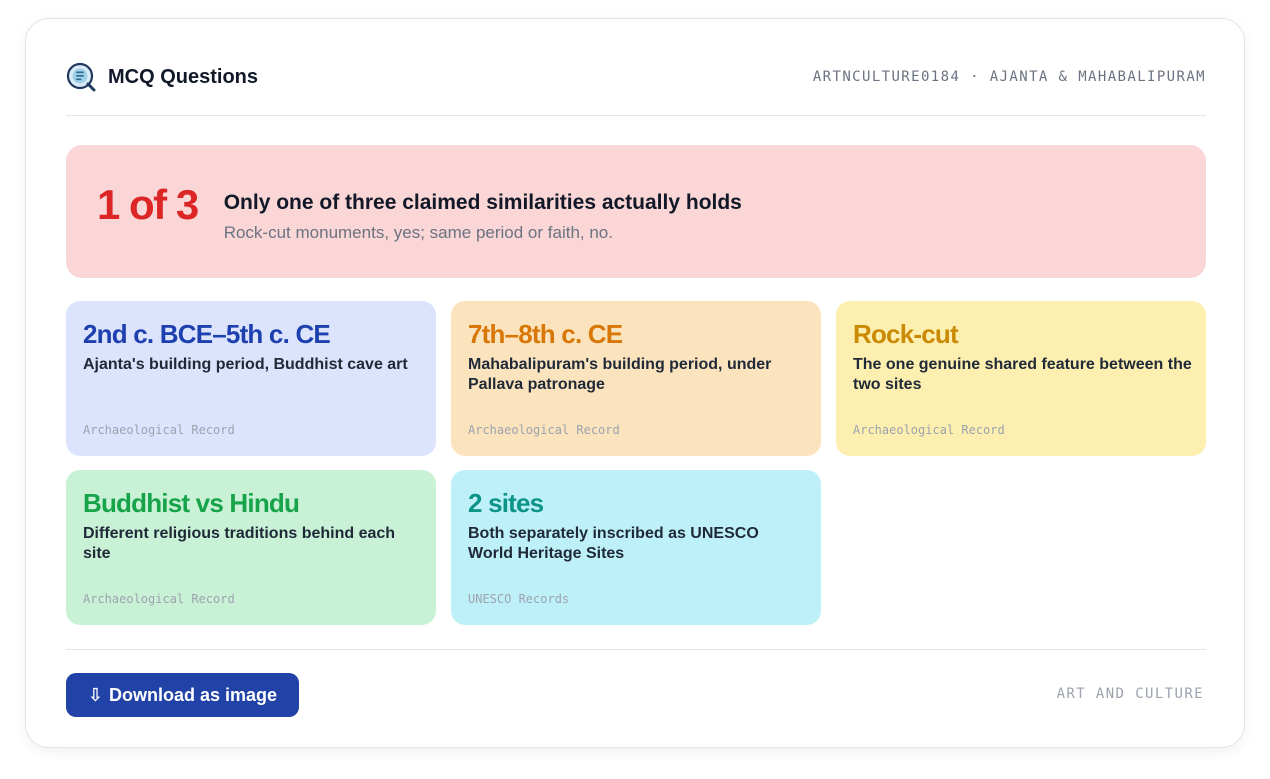 The width and height of the screenshot is (1270, 779). I want to click on download-arrow-icon: ⇩, so click(95, 694).